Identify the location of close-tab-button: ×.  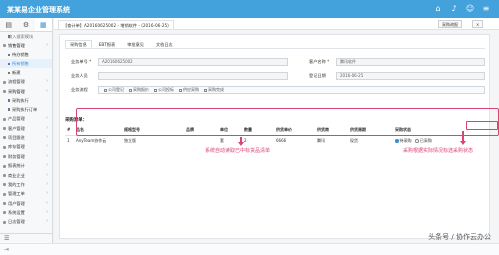
(478, 24).